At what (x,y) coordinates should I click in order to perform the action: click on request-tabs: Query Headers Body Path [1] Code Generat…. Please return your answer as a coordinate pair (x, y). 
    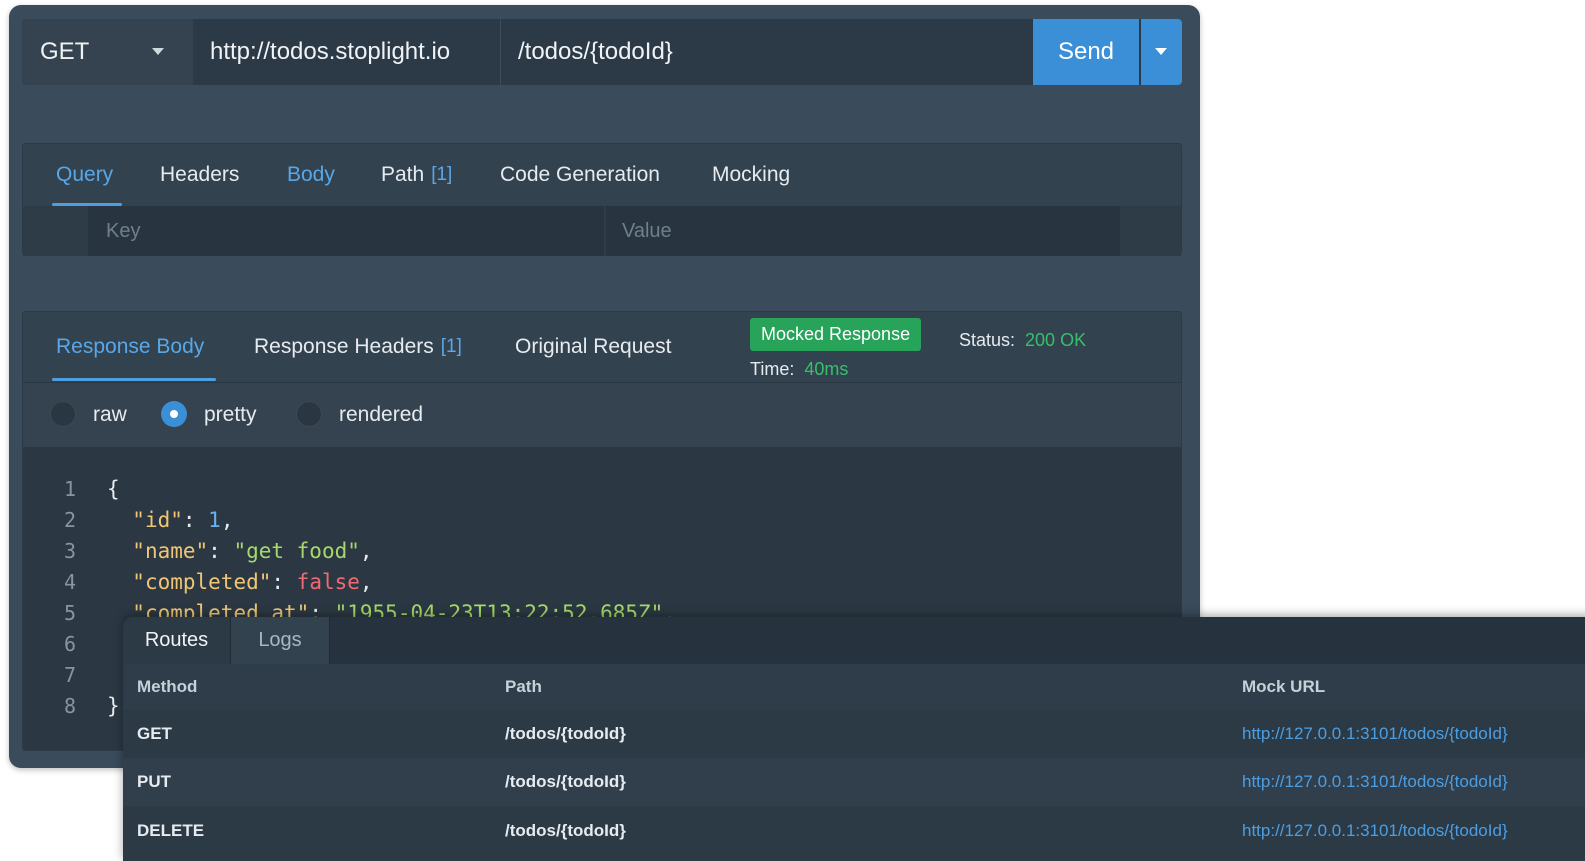
    Looking at the image, I should click on (602, 175).